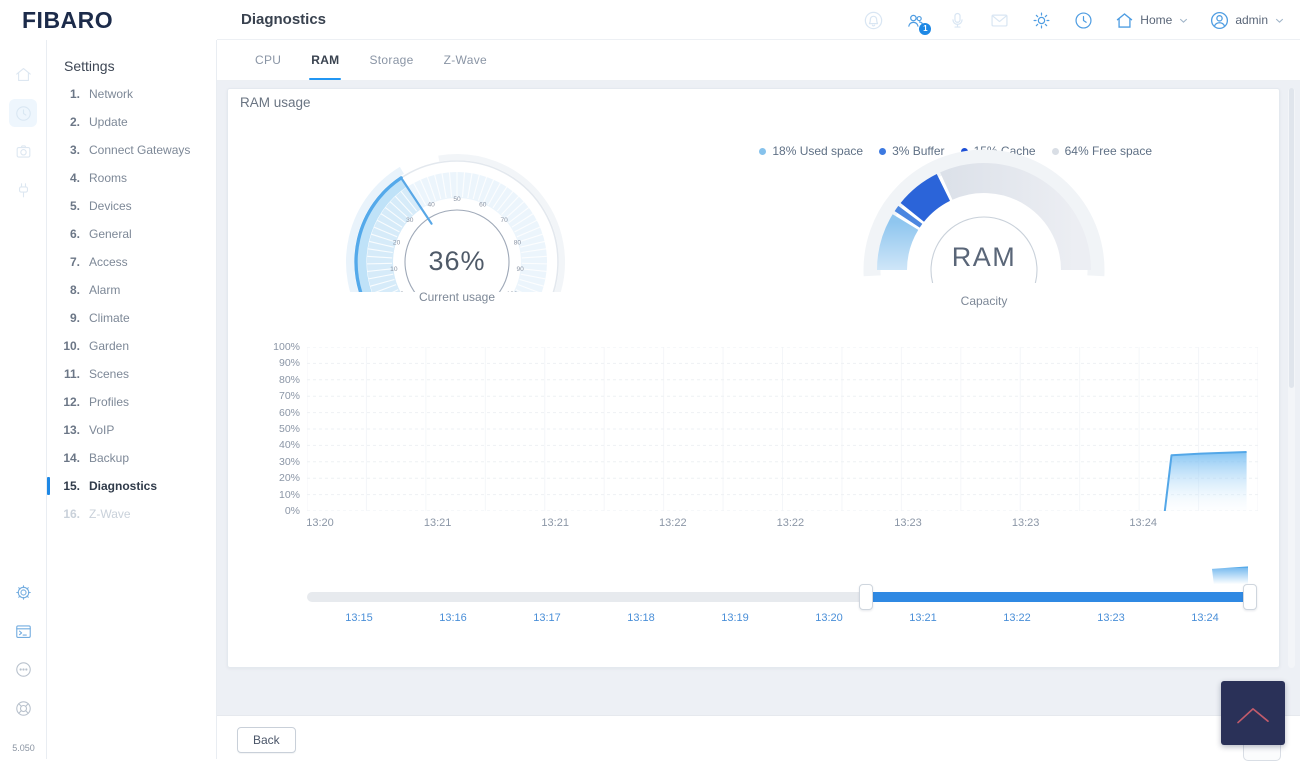 This screenshot has height=761, width=1300. I want to click on microphone-icon, so click(957, 20).